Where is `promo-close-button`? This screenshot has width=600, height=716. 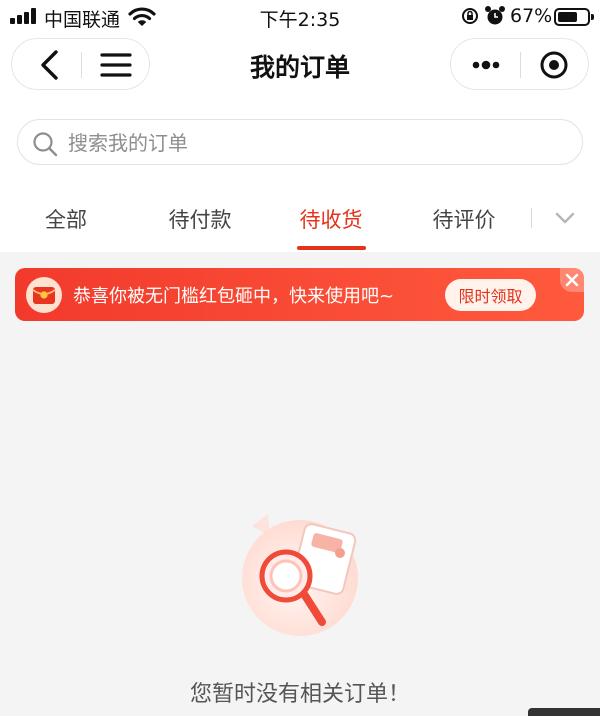 promo-close-button is located at coordinates (572, 280).